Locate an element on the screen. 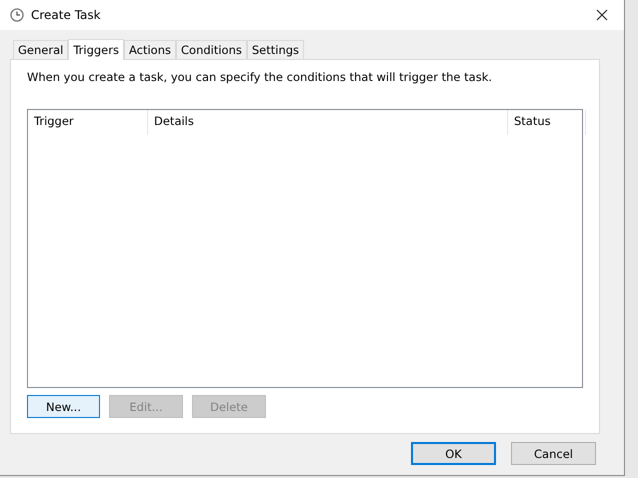 The image size is (638, 478). ok-button: OK is located at coordinates (453, 453).